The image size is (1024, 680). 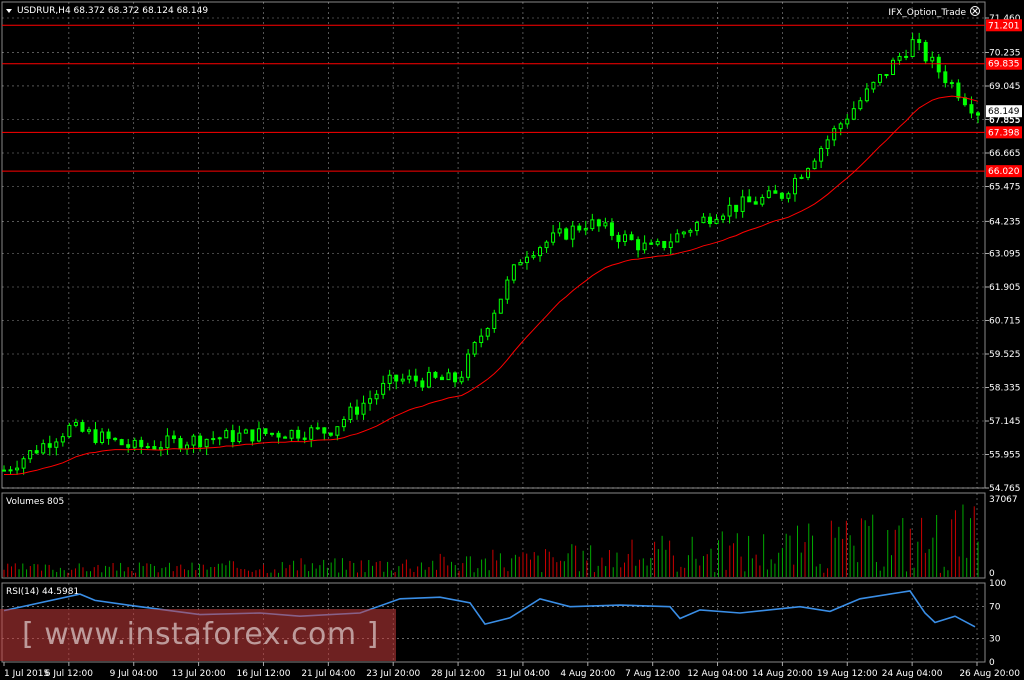 I want to click on price-label-below: 67.855, so click(x=1005, y=121).